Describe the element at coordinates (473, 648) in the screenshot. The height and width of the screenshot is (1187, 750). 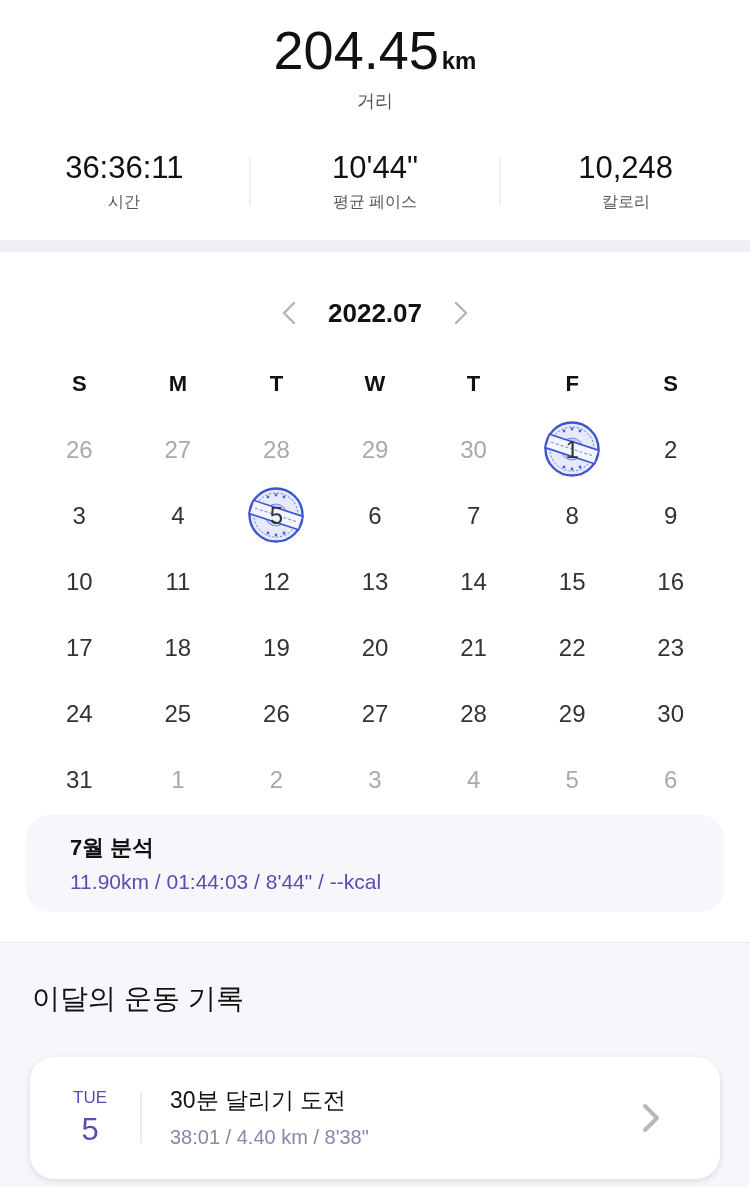
I see `calendar-day: 21` at that location.